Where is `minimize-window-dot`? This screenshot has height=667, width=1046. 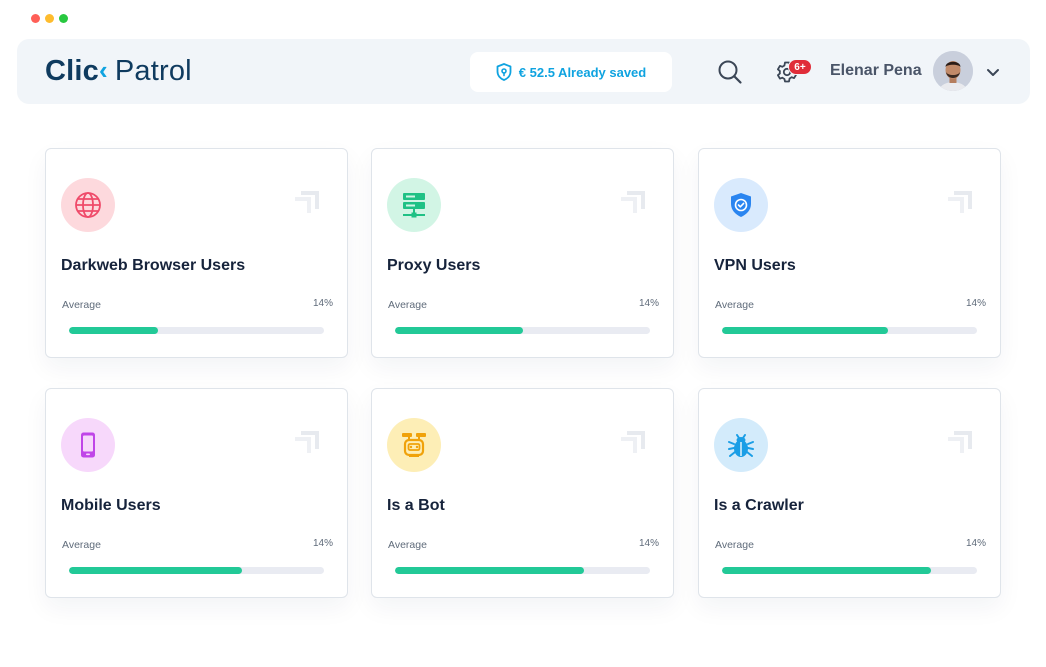 minimize-window-dot is located at coordinates (49, 18).